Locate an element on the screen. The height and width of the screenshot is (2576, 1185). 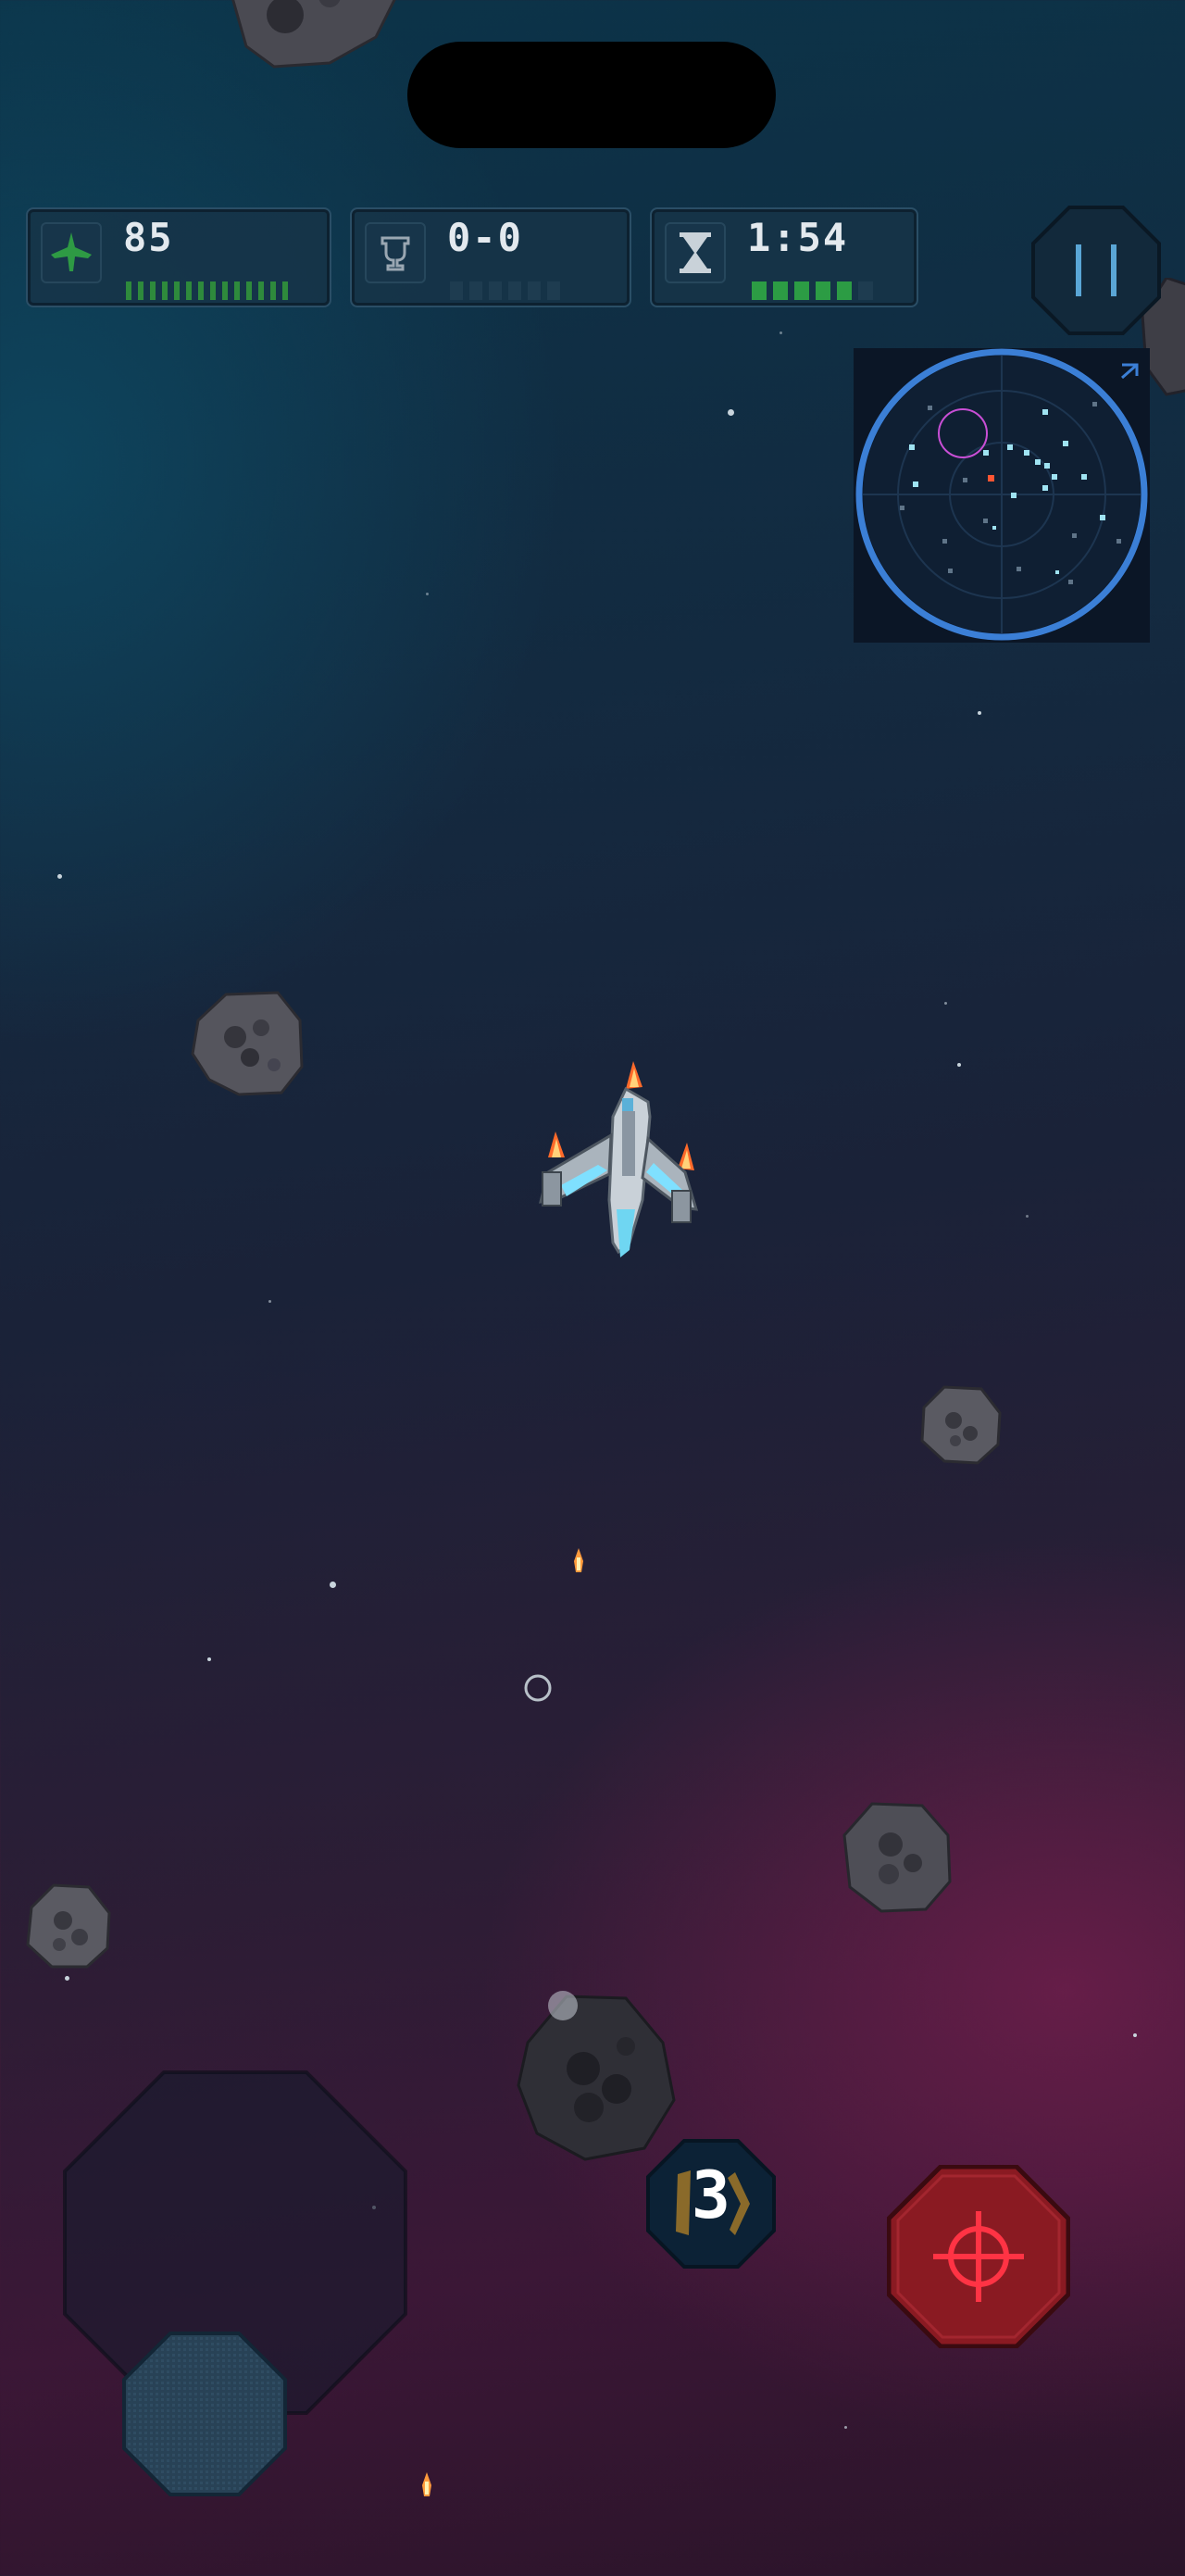
timer-value: 1:54 is located at coordinates (798, 237).